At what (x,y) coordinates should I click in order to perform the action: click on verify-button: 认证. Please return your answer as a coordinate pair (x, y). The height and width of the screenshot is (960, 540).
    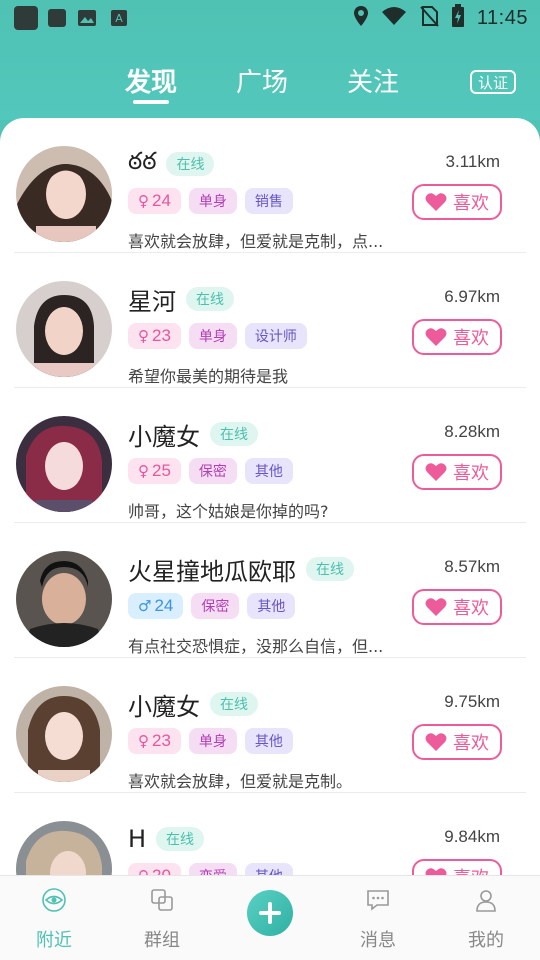
    Looking at the image, I should click on (493, 82).